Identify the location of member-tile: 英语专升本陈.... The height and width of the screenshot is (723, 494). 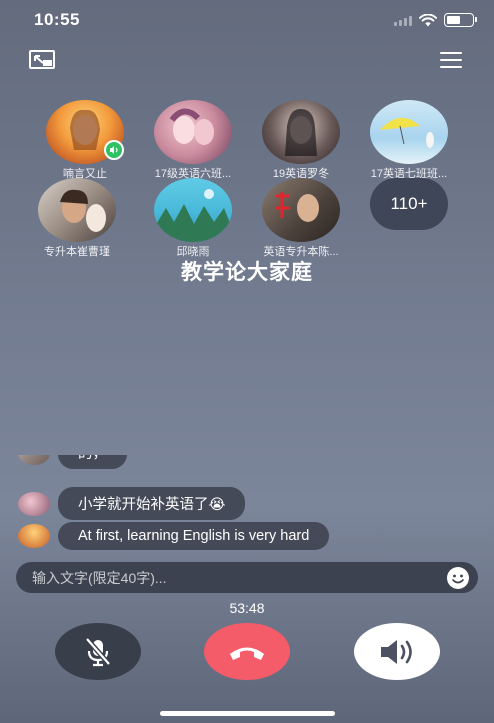
(301, 218).